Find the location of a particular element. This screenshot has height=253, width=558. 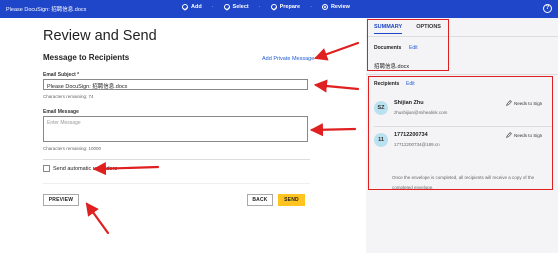

reminder-label: Send automatic reminders is located at coordinates (85, 168).